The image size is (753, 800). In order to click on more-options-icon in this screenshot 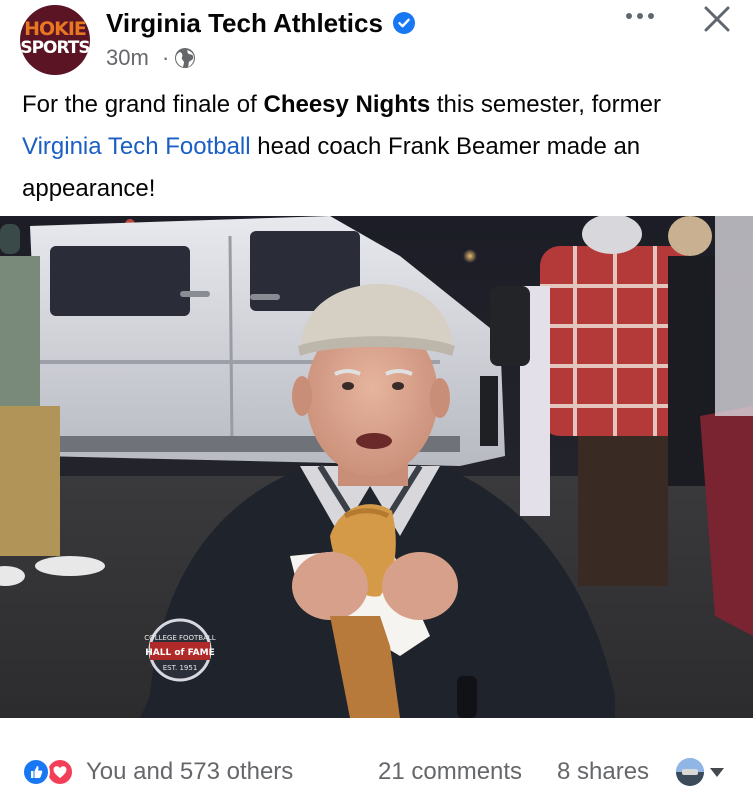, I will do `click(641, 16)`.